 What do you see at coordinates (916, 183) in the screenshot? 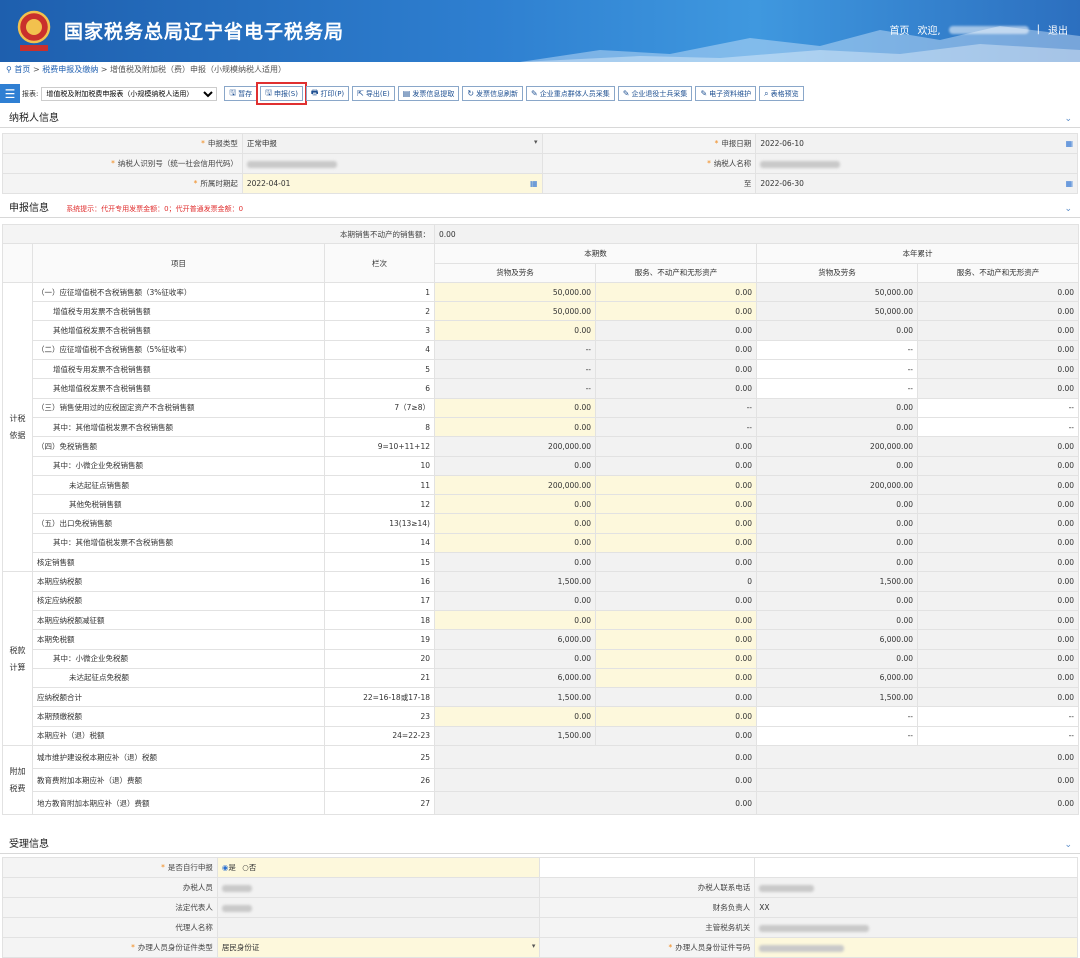
I see `period-end-field: 2022-06-30 ▦` at bounding box center [916, 183].